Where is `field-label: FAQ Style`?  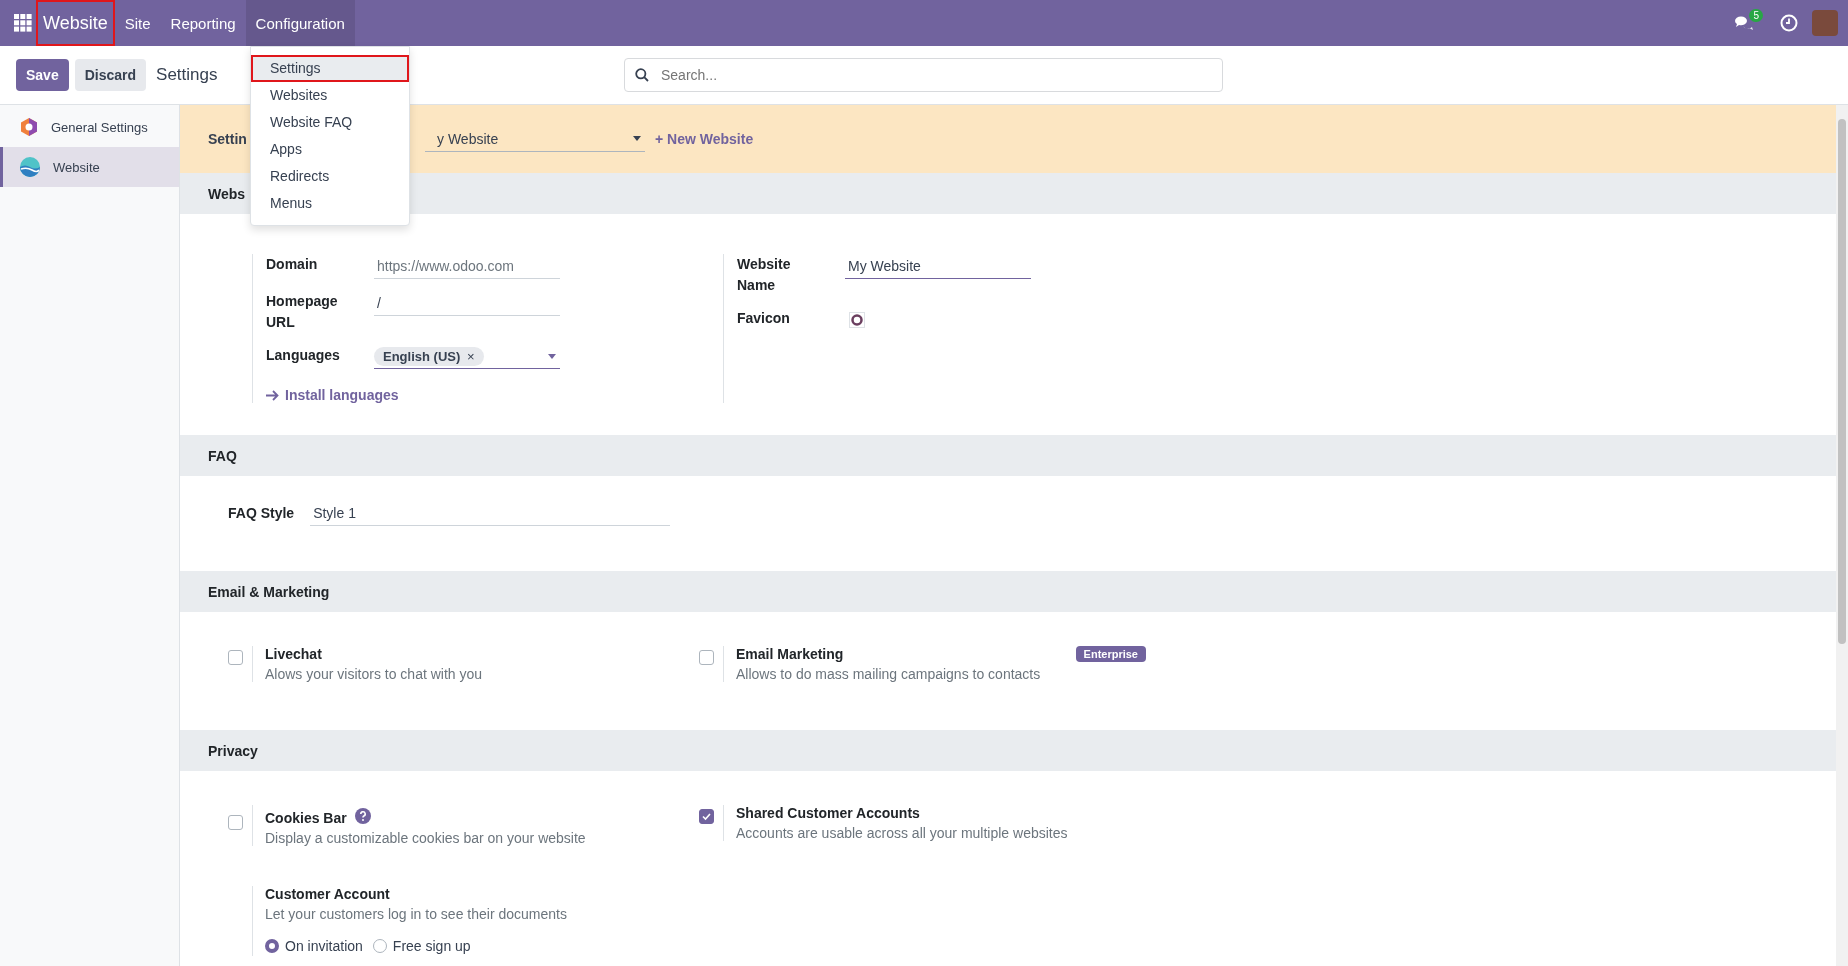
field-label: FAQ Style is located at coordinates (261, 513).